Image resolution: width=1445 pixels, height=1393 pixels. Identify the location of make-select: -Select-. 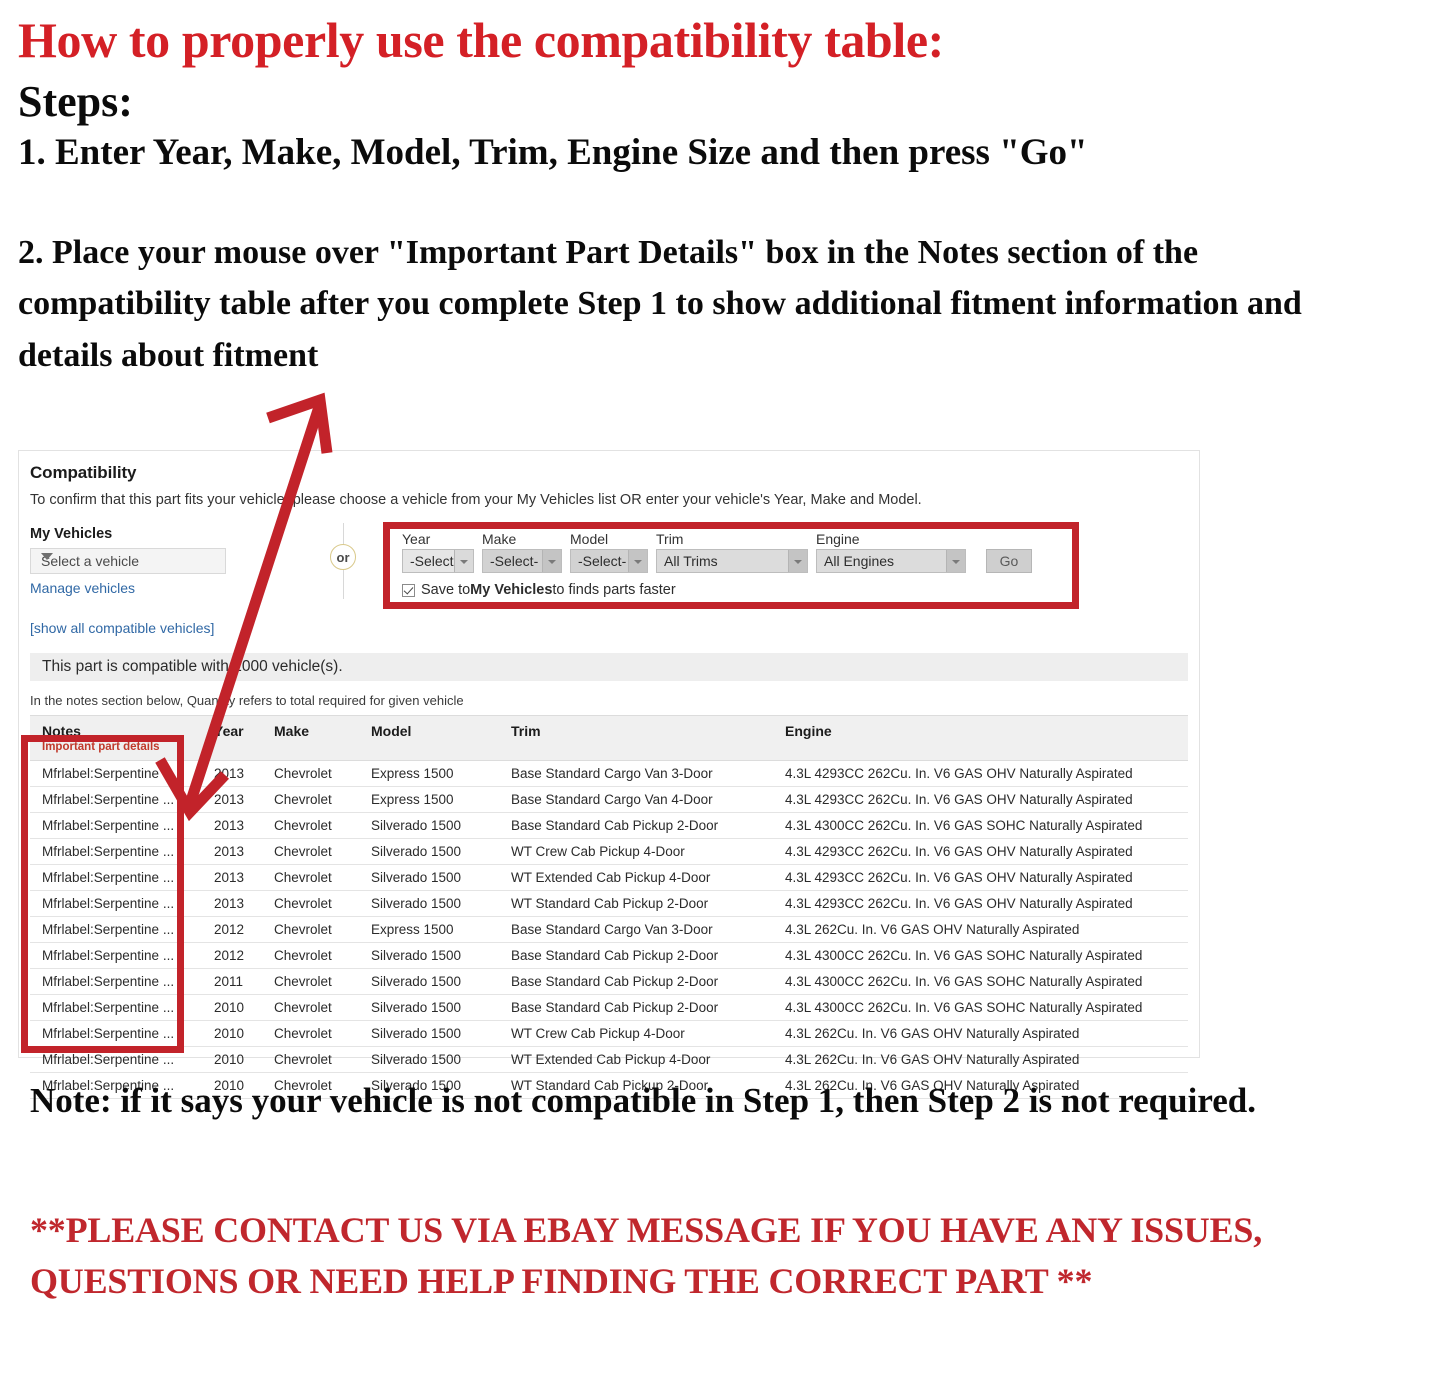
(522, 561).